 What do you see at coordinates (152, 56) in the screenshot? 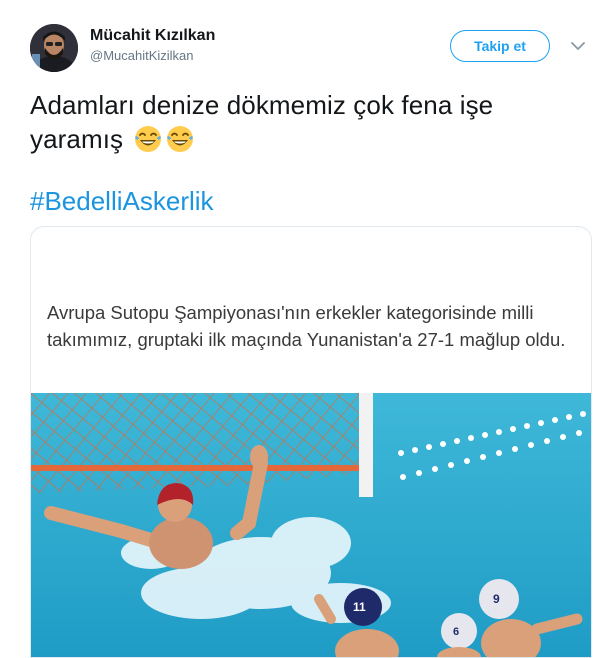
I see `author-handle: @MucahitKizilkan` at bounding box center [152, 56].